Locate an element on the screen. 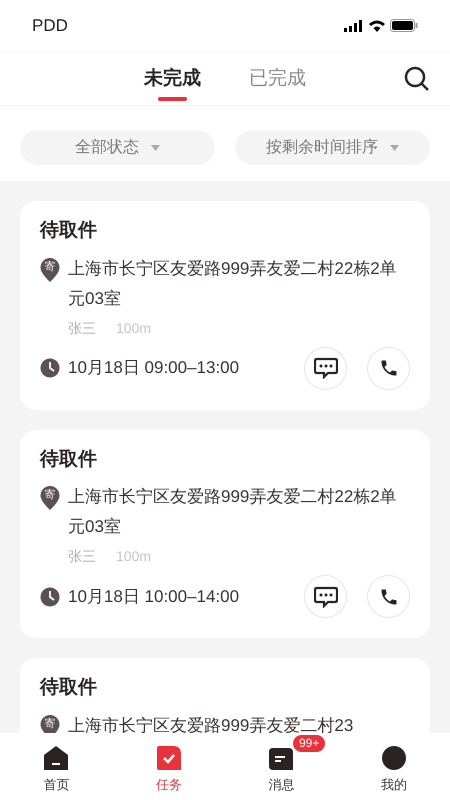 Image resolution: width=450 pixels, height=800 pixels. profile-icon is located at coordinates (393, 758).